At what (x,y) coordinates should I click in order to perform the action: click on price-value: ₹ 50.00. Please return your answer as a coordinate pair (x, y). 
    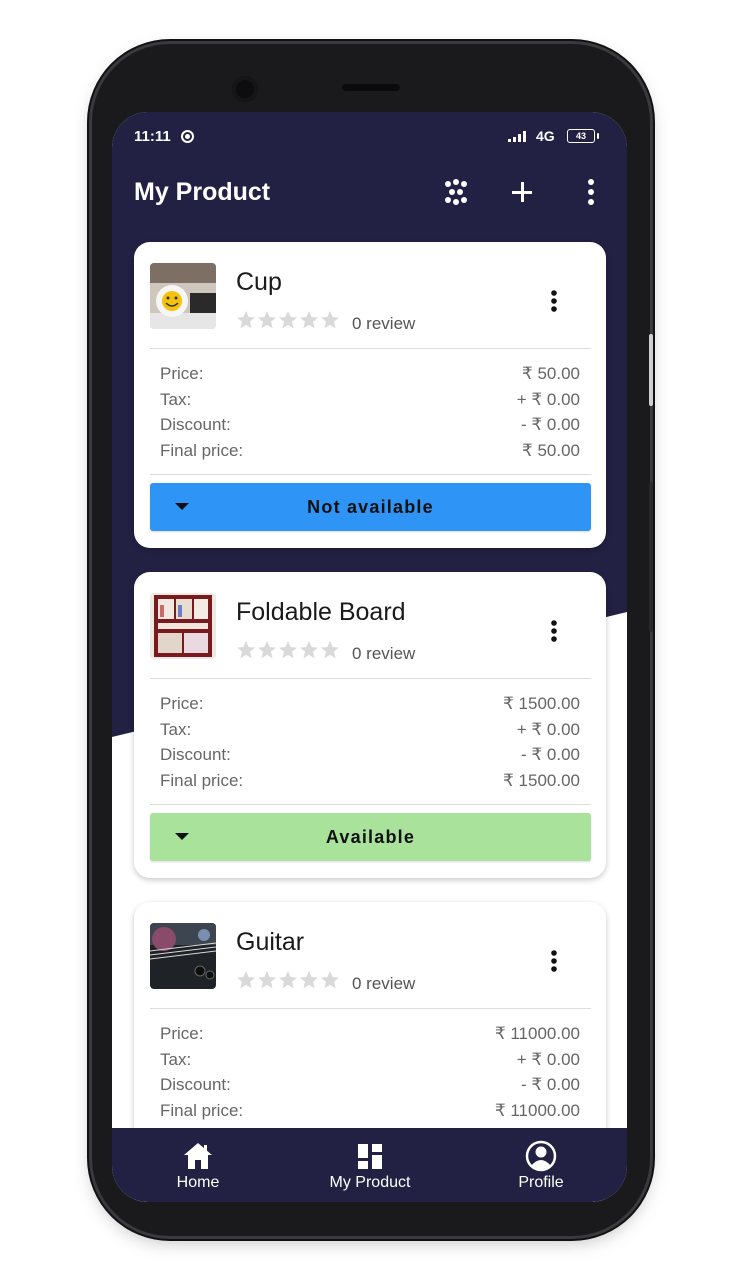
    Looking at the image, I should click on (550, 373).